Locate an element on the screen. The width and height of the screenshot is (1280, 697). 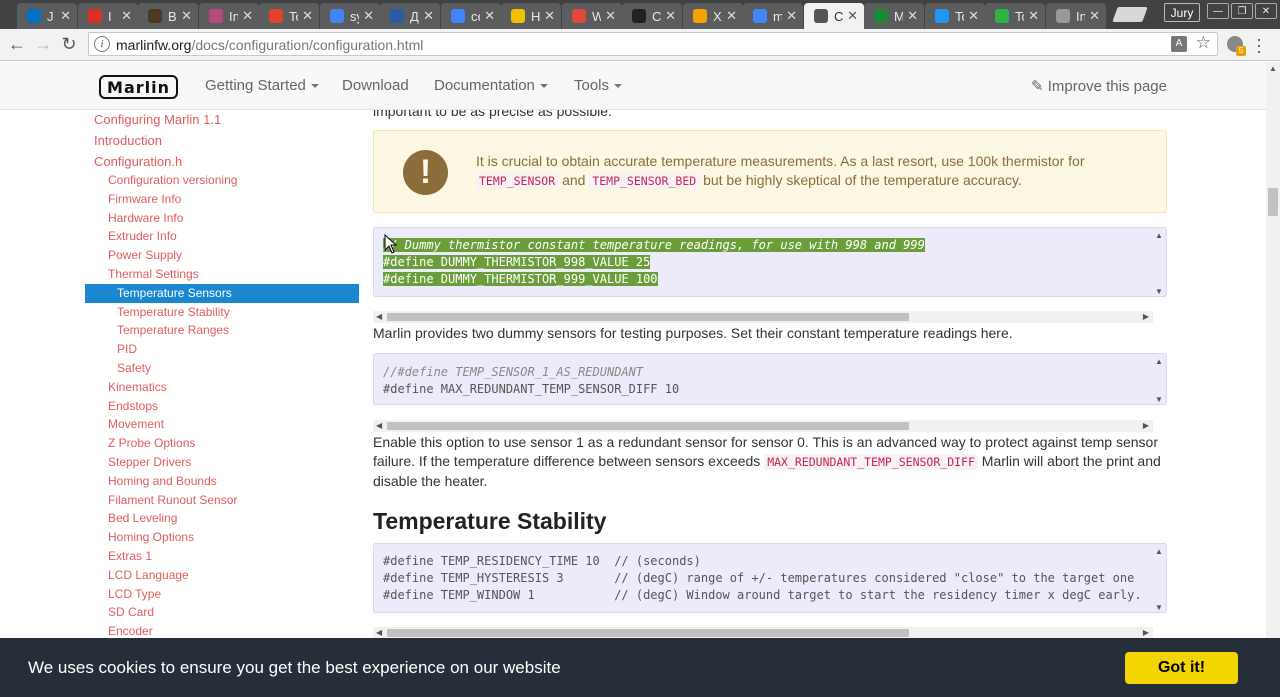
sidebar-item: Temperature Stability is located at coordinates (173, 312).